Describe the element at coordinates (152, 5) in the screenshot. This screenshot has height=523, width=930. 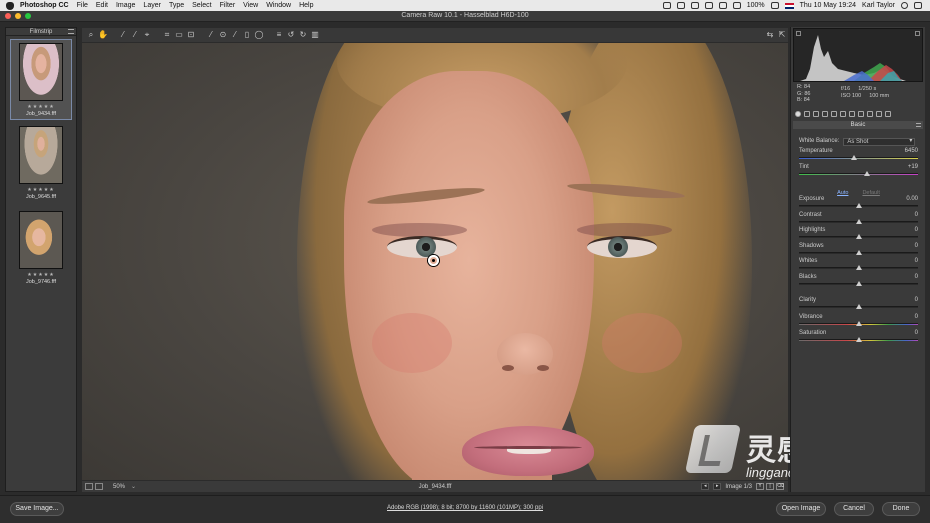
I see `menu-layer: Layer` at that location.